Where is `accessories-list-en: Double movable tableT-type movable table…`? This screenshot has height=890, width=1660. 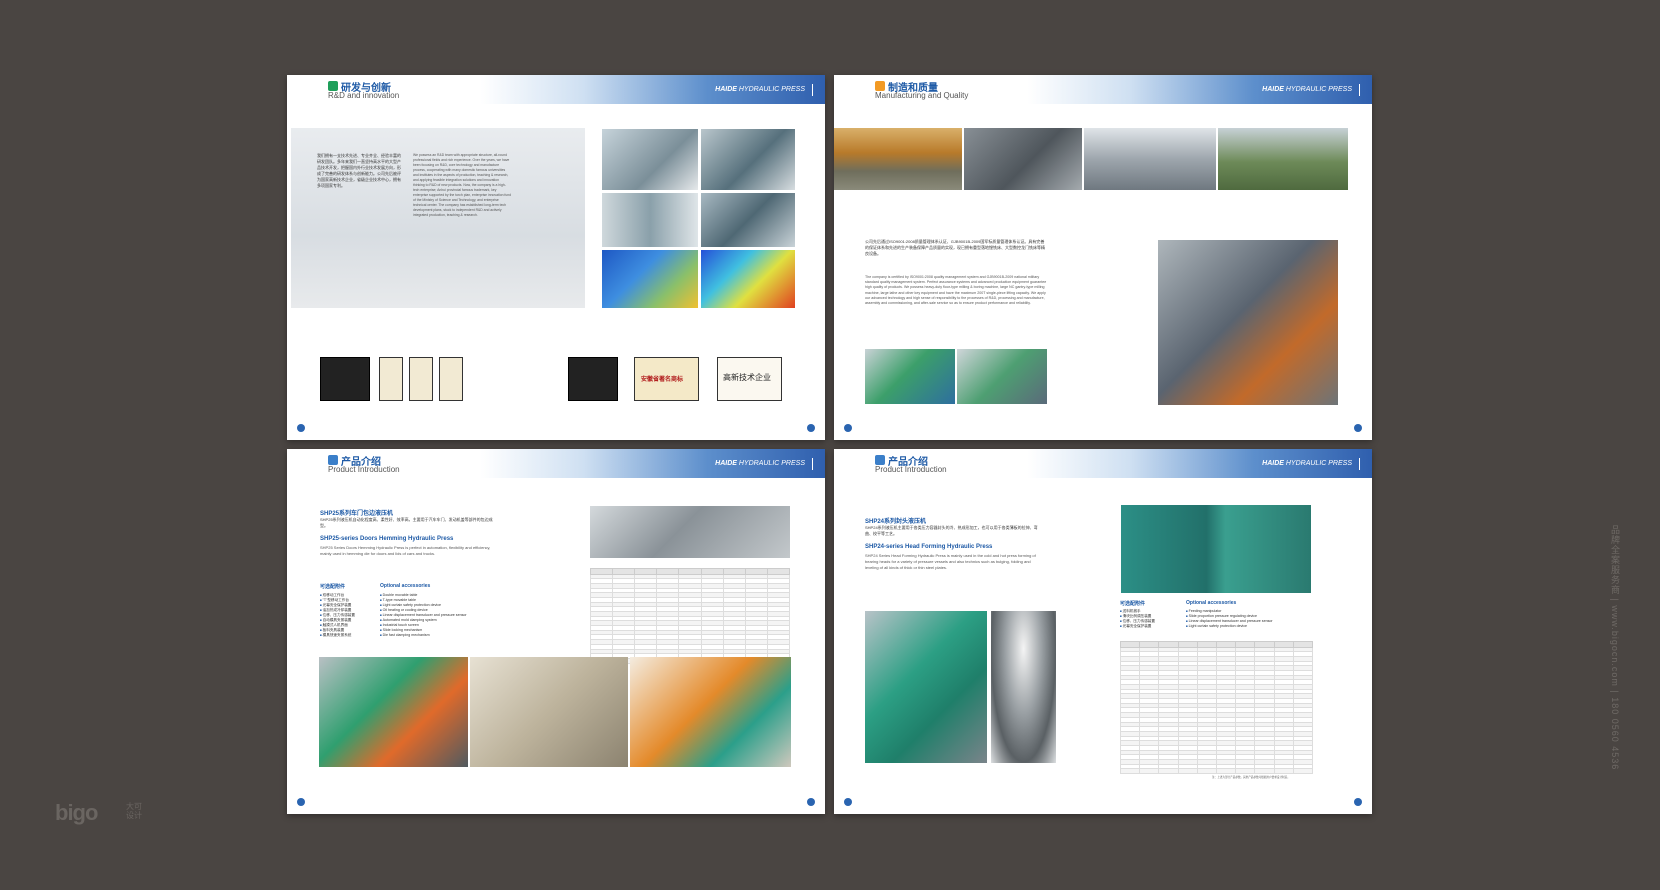
accessories-list-en: Double movable tableT-type movable table… is located at coordinates (440, 615).